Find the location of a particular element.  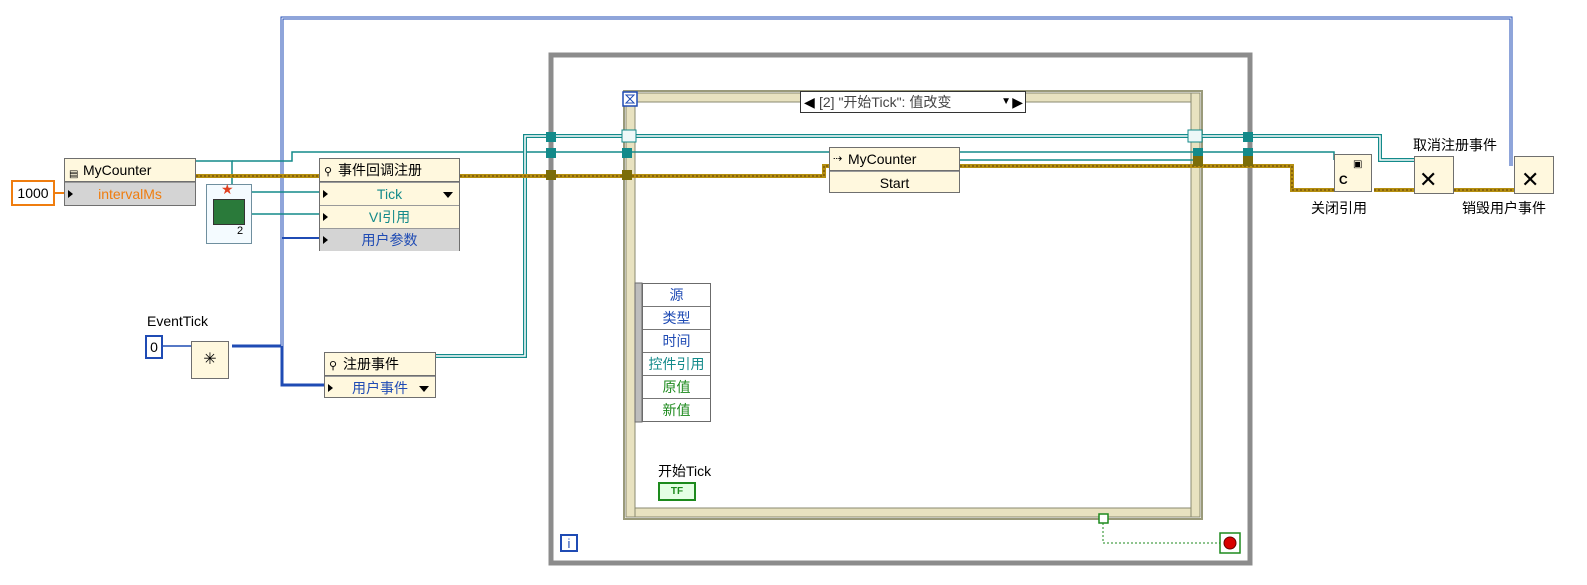

next-case-icon: ▶ is located at coordinates (1017, 102).